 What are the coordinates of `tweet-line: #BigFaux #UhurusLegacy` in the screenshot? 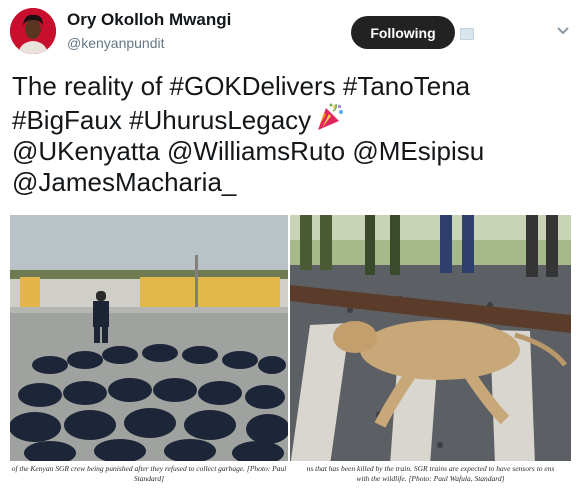 It's located at (292, 119).